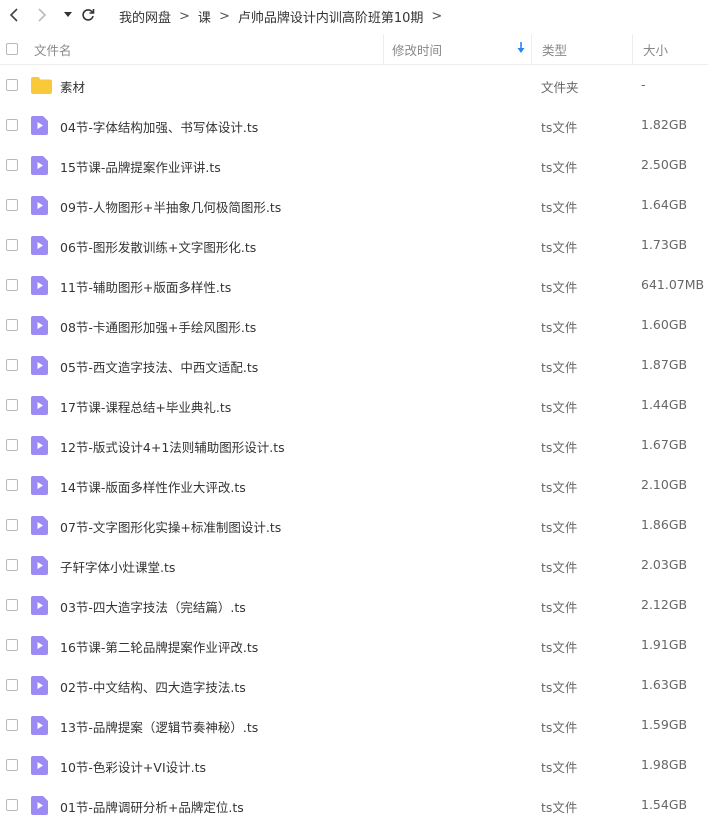 This screenshot has height=825, width=708. I want to click on file-name: 06节-图形发散训练+文字图形化.ts, so click(158, 246).